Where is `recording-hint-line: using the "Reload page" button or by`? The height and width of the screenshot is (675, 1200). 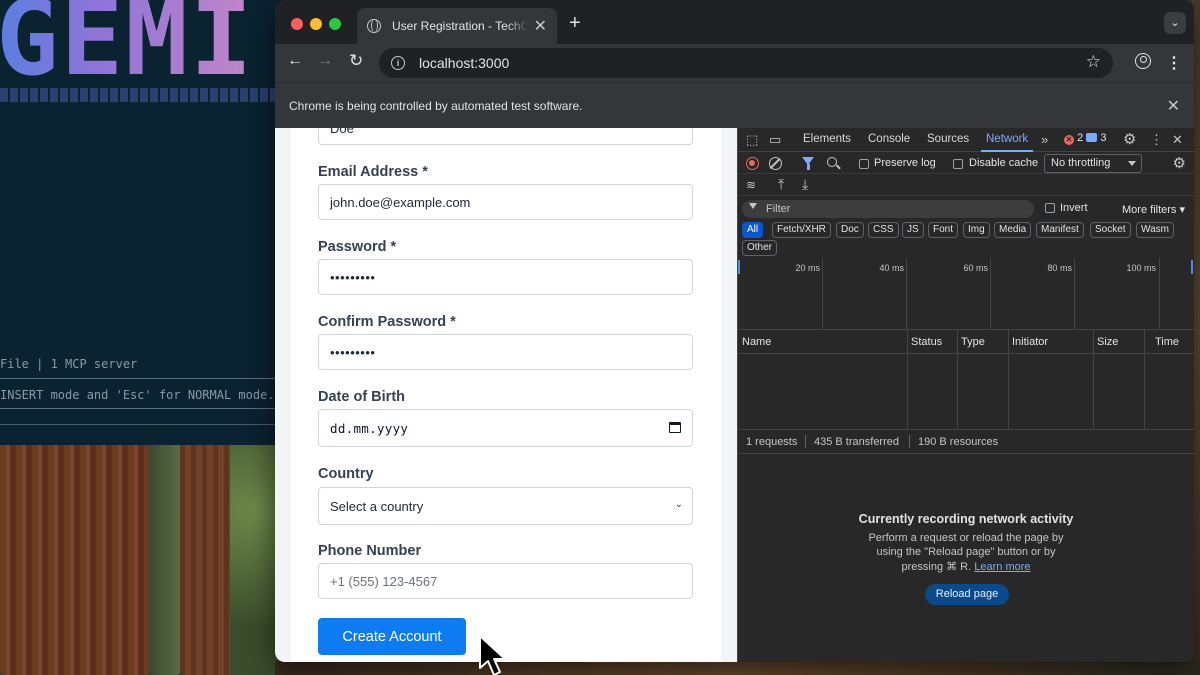 recording-hint-line: using the "Reload page" button or by is located at coordinates (966, 552).